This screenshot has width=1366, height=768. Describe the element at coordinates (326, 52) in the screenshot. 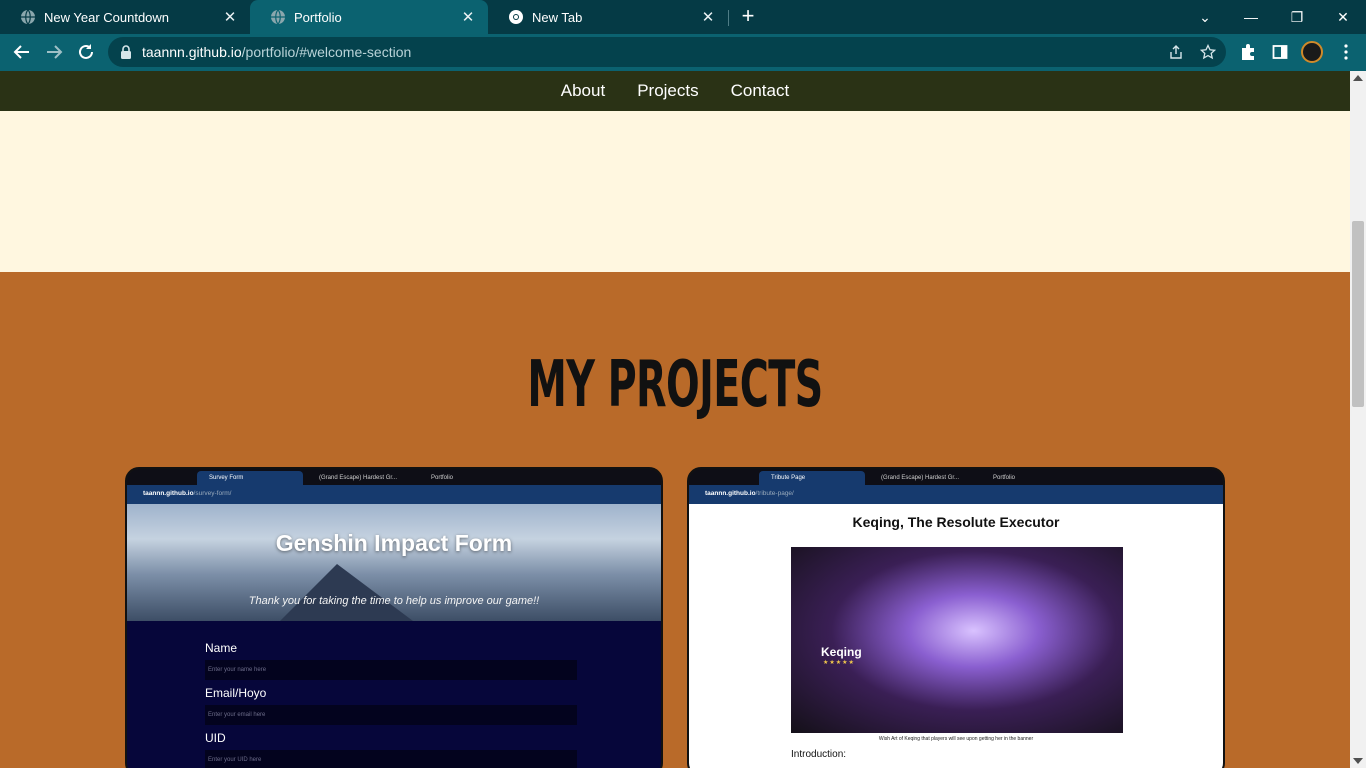

I see `url-path: /portfolio/#welcome-section` at that location.